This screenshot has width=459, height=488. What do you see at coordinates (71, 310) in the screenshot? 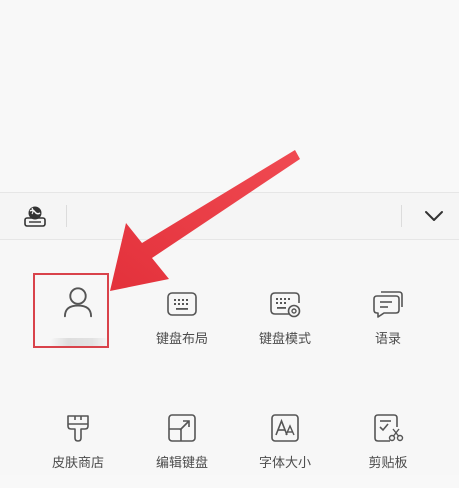
I see `highlight-box` at bounding box center [71, 310].